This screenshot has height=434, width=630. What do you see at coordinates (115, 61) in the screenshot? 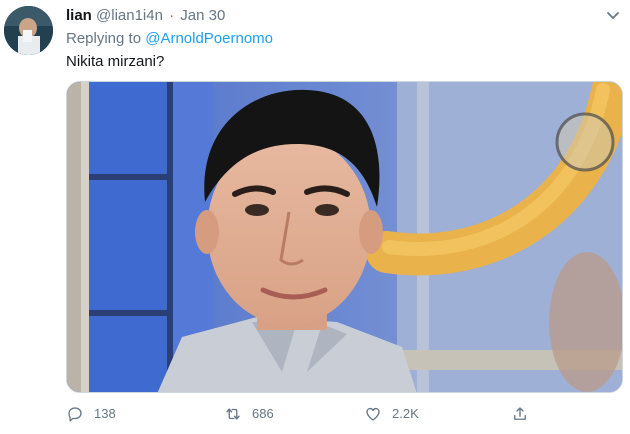
I see `tweet-text: Nikita mirzani?` at bounding box center [115, 61].